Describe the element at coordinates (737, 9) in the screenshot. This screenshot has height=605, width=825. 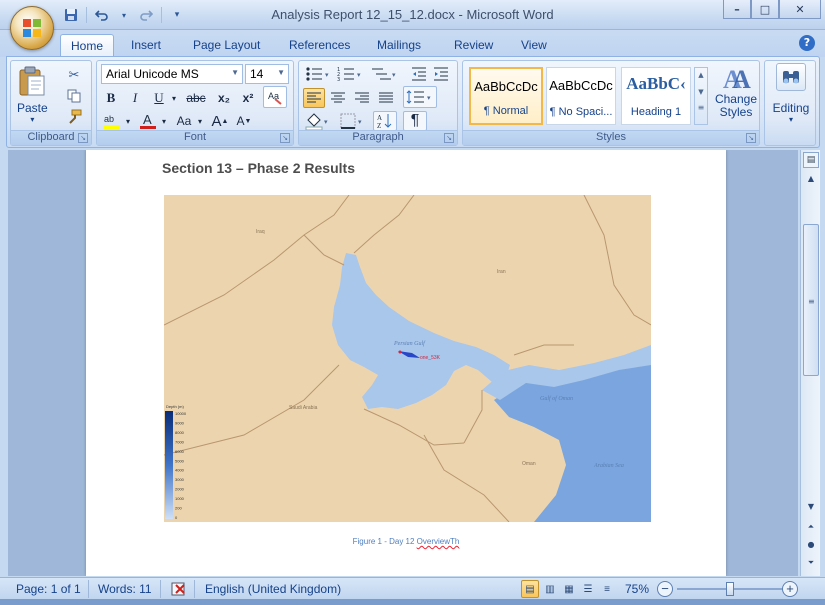
I see `minimize-button: –` at that location.